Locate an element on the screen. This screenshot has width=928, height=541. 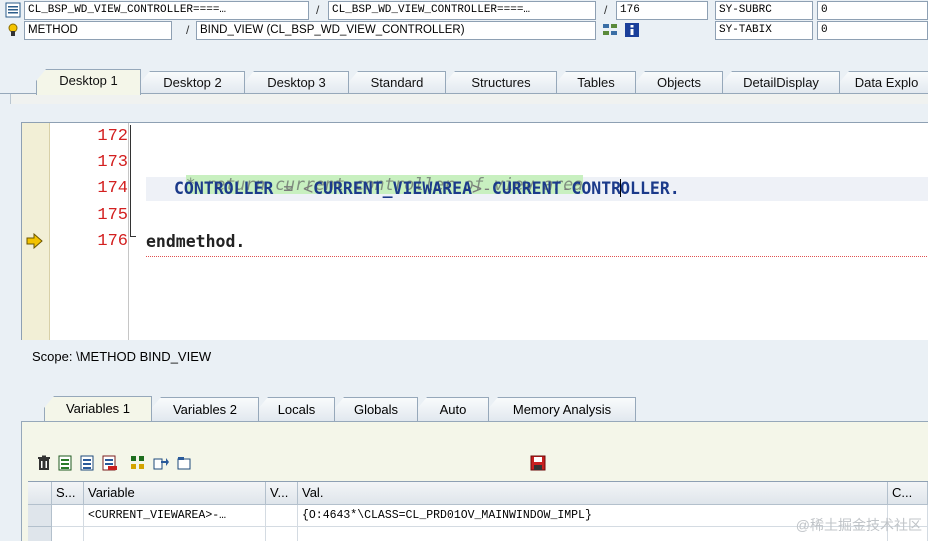
desktop-panel is located at coordinates (469, 99).